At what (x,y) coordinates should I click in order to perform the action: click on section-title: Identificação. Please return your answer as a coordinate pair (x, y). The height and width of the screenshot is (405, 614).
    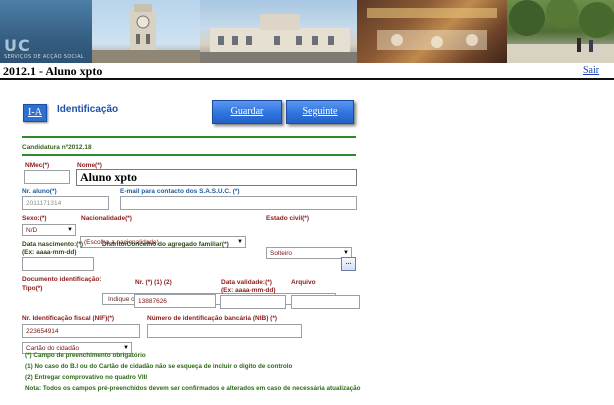
    Looking at the image, I should click on (88, 109).